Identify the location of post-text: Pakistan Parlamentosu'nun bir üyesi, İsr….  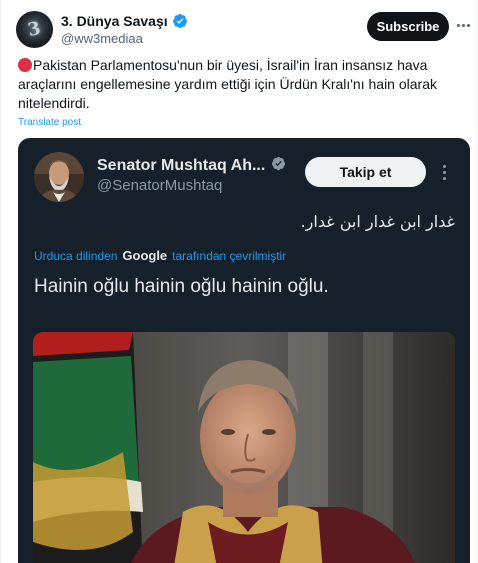
(227, 84).